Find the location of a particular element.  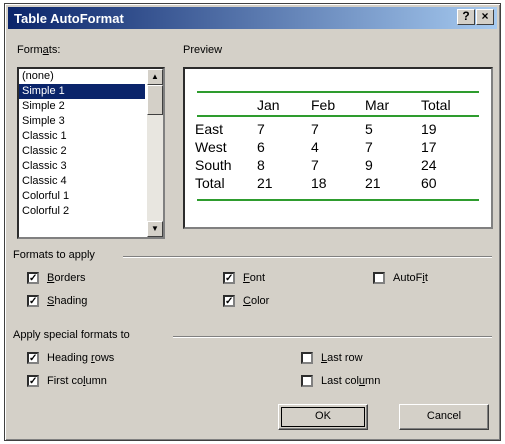

last-column-checkbox is located at coordinates (307, 381).